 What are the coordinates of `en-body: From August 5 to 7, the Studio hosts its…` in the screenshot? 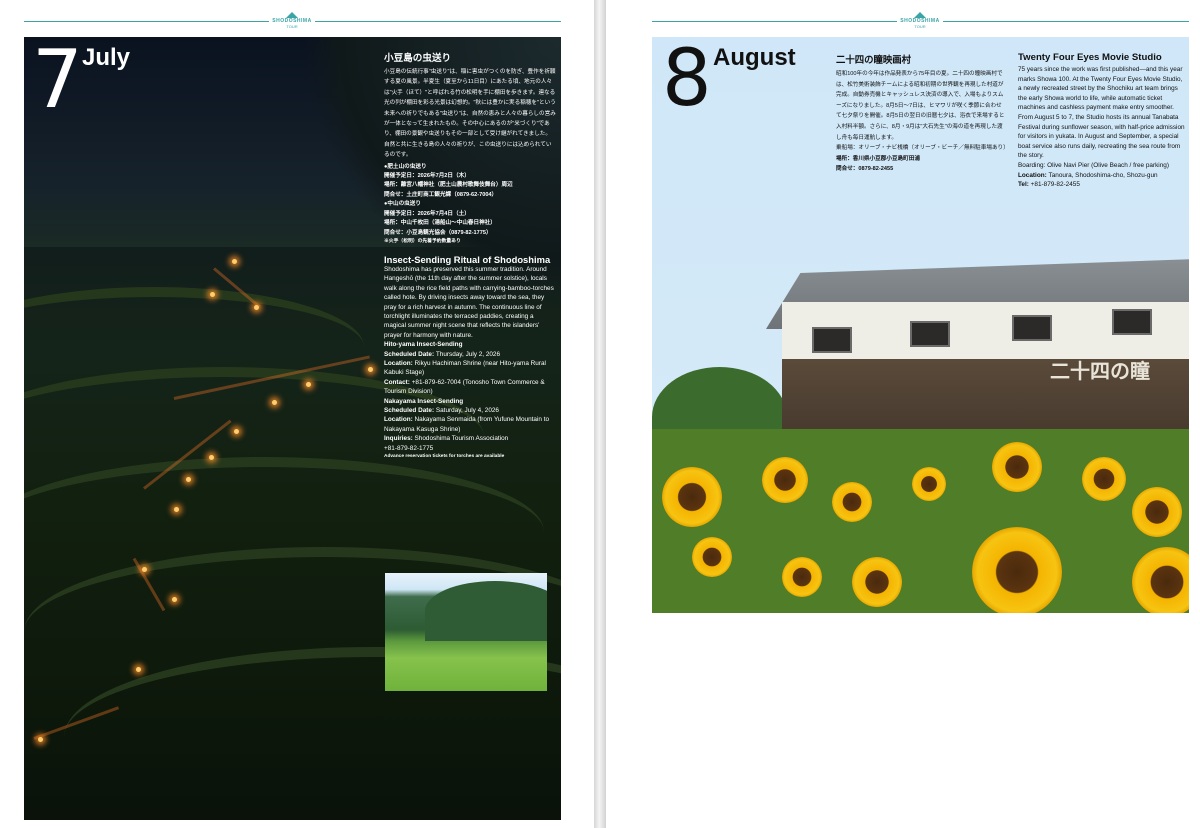 It's located at (1101, 136).